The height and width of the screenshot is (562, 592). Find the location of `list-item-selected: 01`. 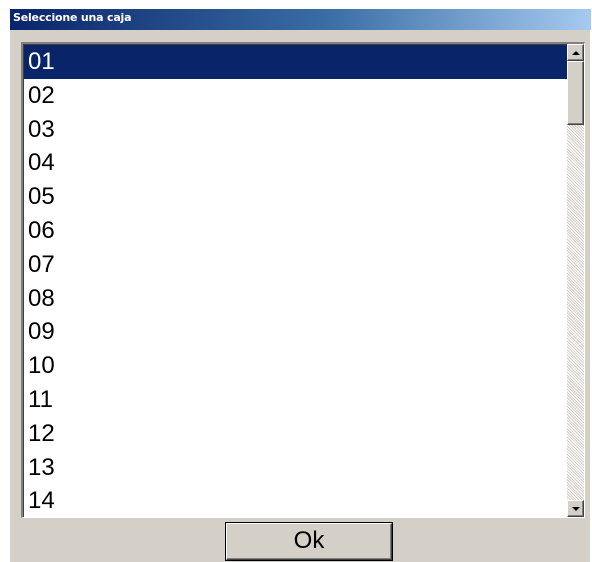

list-item-selected: 01 is located at coordinates (296, 62).